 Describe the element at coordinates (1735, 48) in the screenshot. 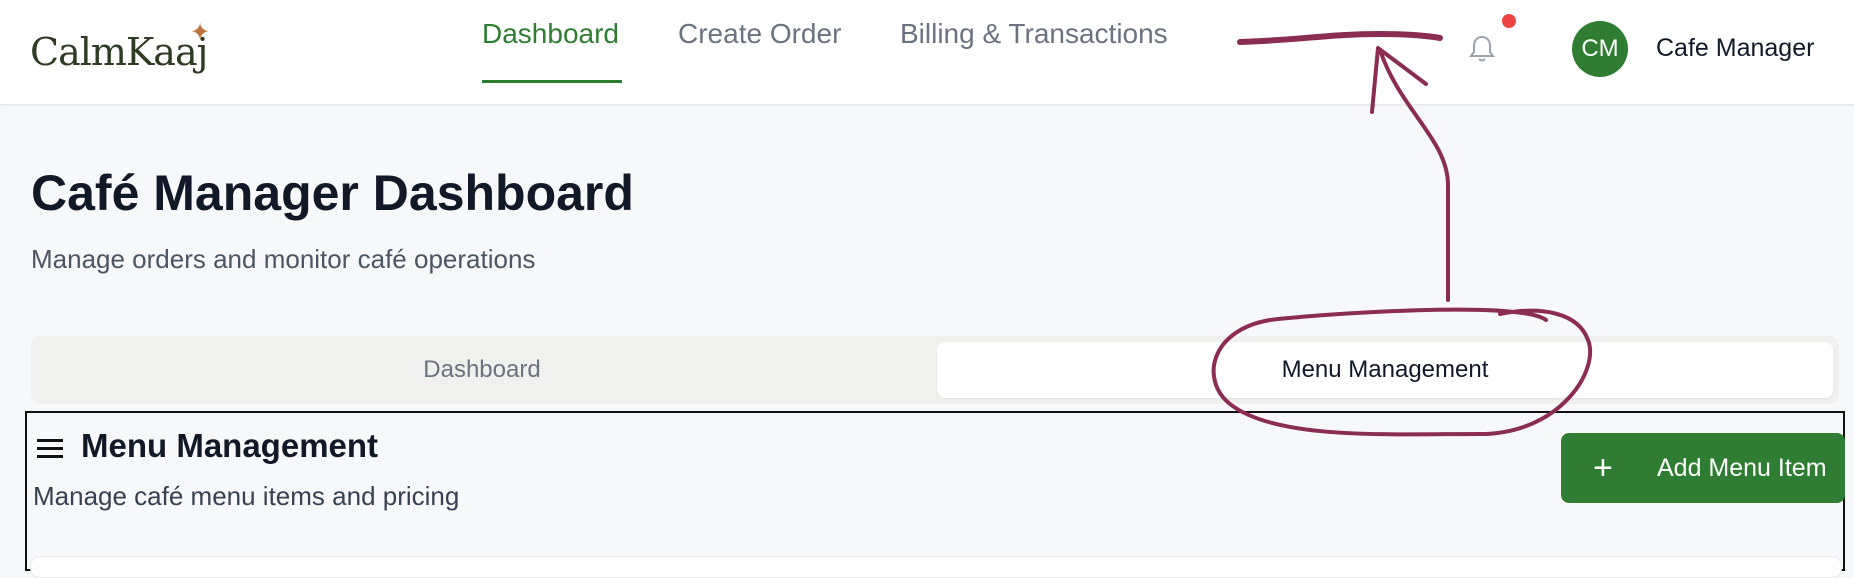

I see `user-name: Cafe Manager` at that location.